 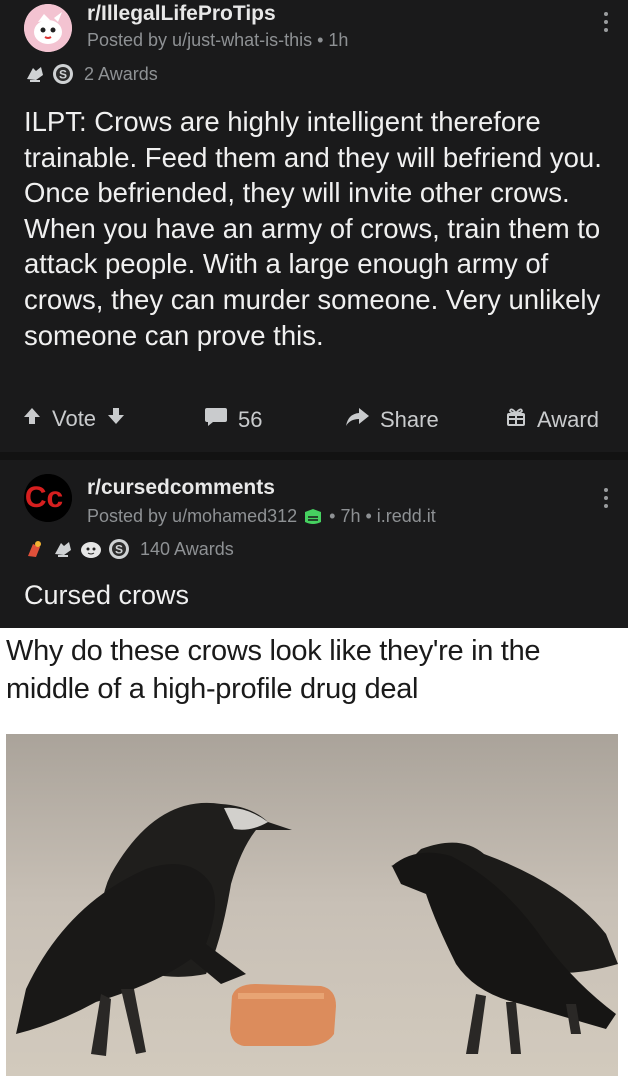 What do you see at coordinates (192, 516) in the screenshot?
I see `post-author: Posted by u/mohamed312` at bounding box center [192, 516].